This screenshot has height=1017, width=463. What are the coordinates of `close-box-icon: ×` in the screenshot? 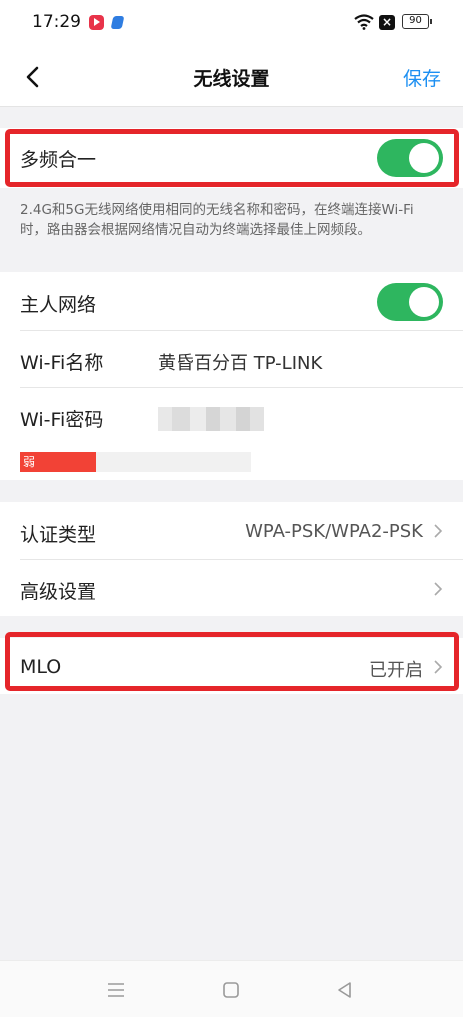 It's located at (387, 22).